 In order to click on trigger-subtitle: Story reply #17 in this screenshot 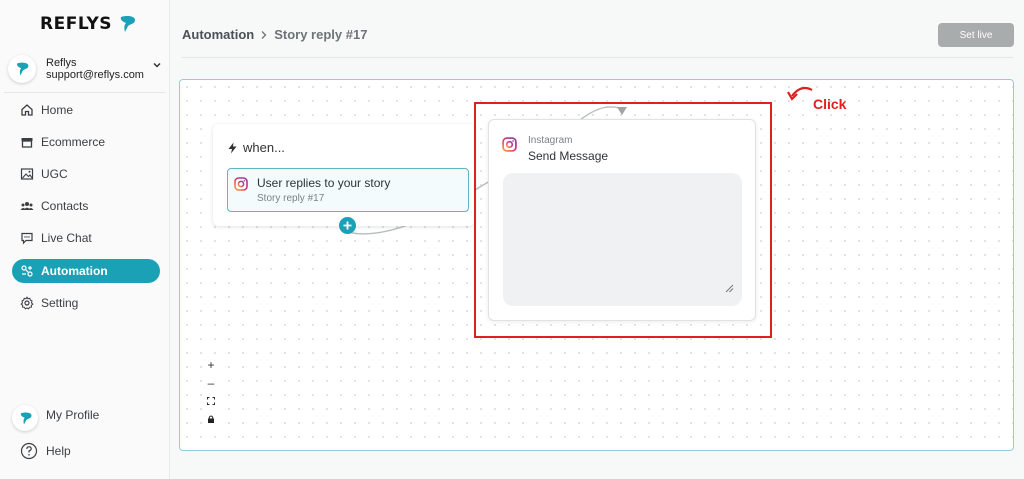, I will do `click(291, 198)`.